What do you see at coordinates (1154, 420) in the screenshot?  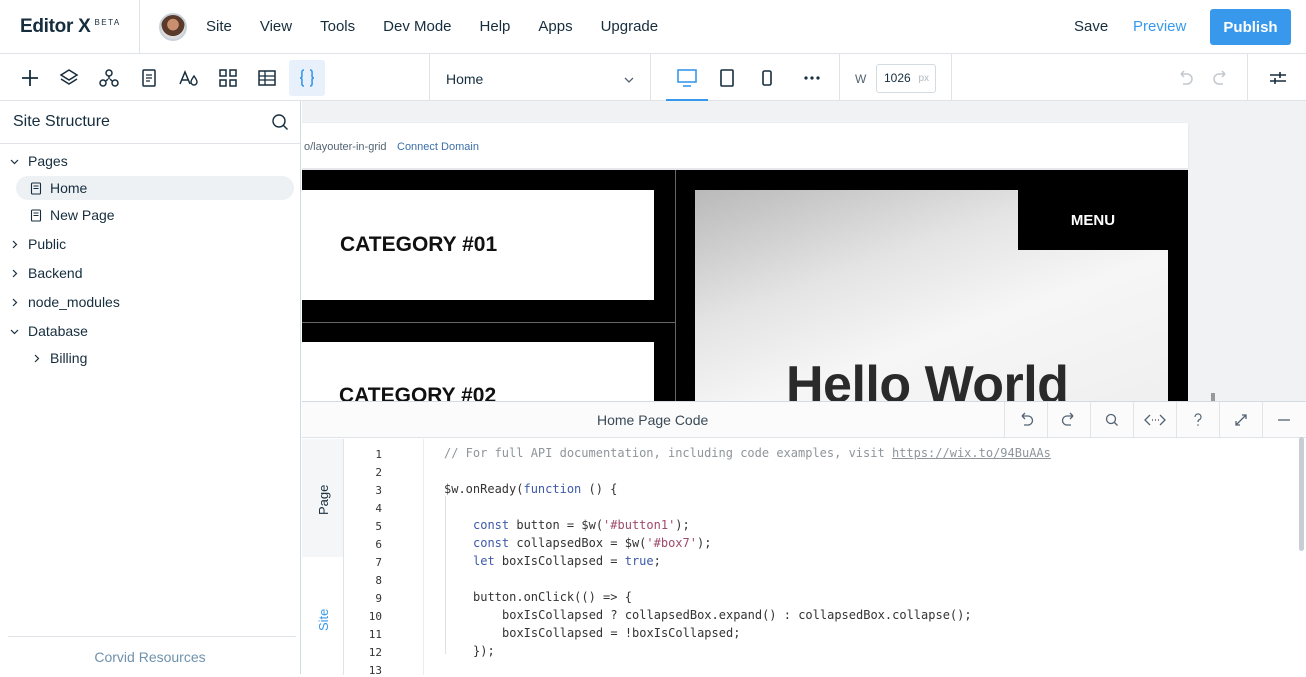 I see `code-format-icon` at bounding box center [1154, 420].